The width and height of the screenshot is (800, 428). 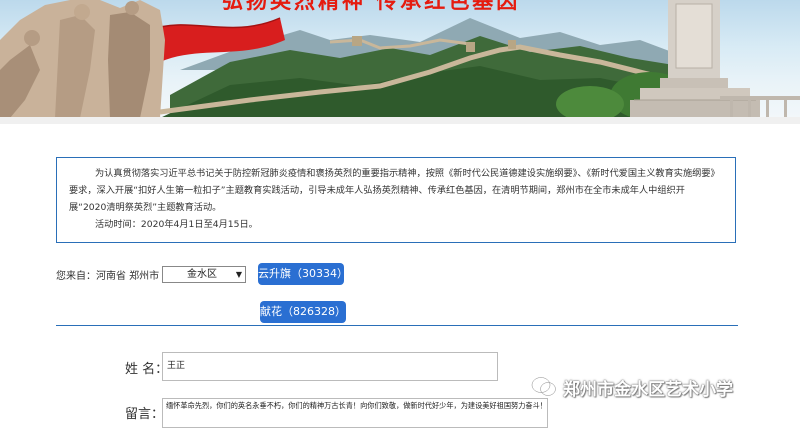 What do you see at coordinates (238, 274) in the screenshot?
I see `dropdown-arrow-icon: ▼` at bounding box center [238, 274].